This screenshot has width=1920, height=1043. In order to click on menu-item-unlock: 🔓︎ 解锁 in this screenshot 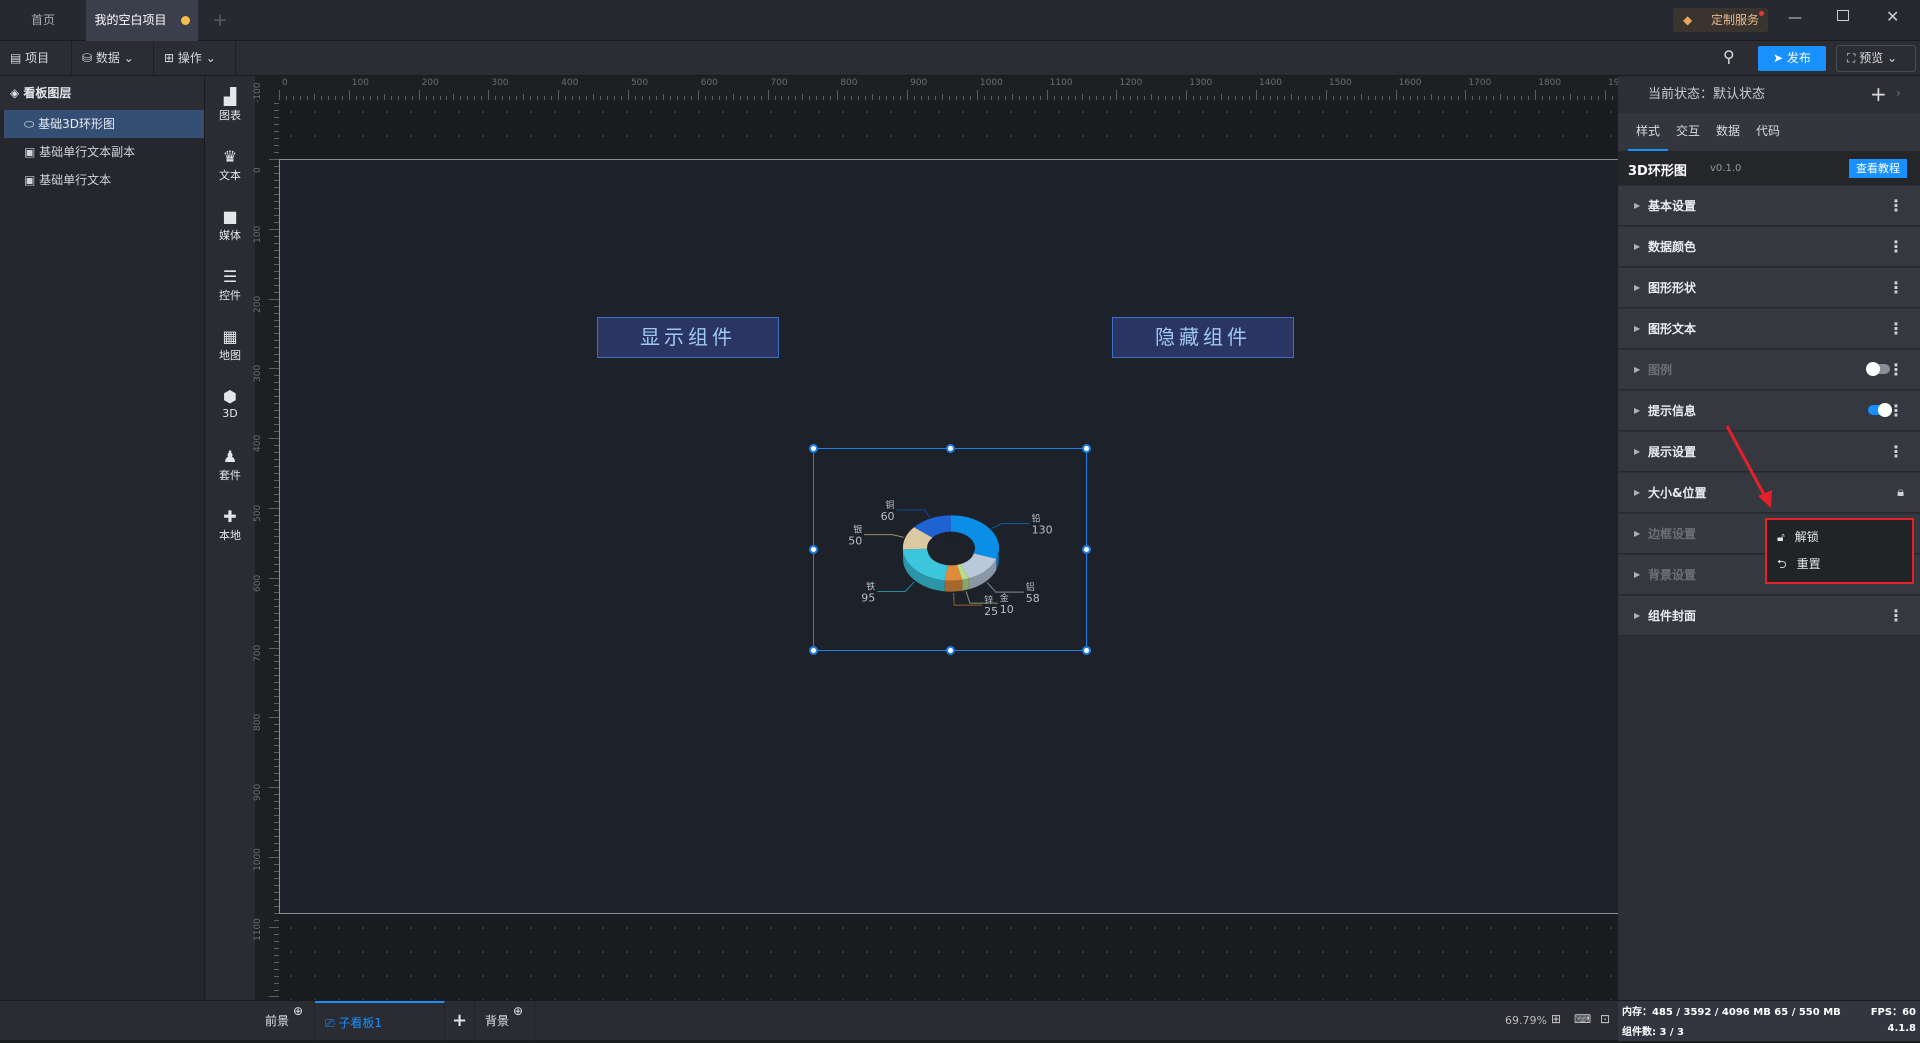, I will do `click(1839, 537)`.